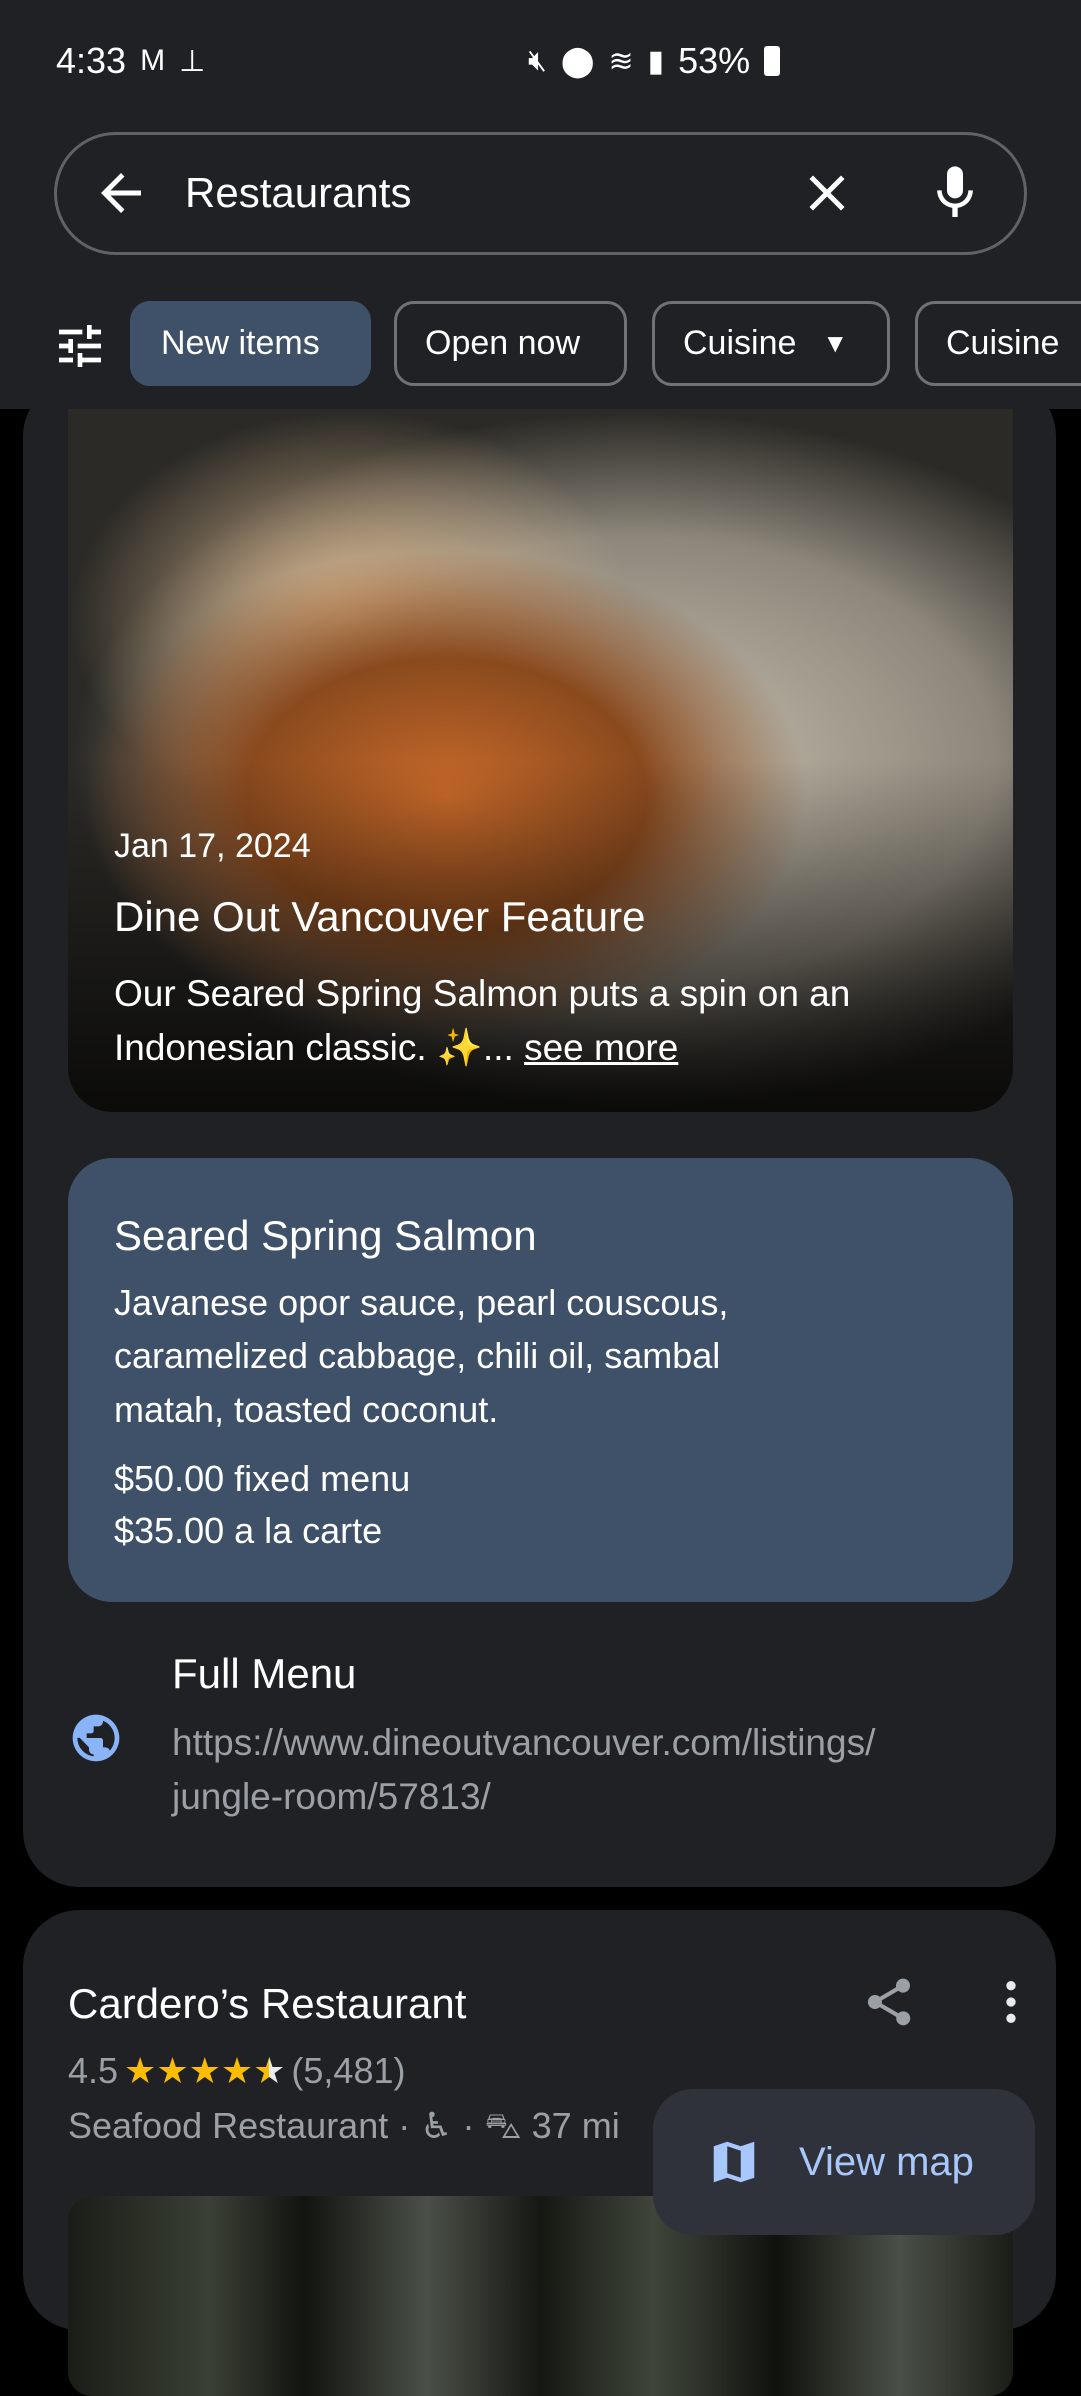  I want to click on more-options-icon, so click(1011, 2002).